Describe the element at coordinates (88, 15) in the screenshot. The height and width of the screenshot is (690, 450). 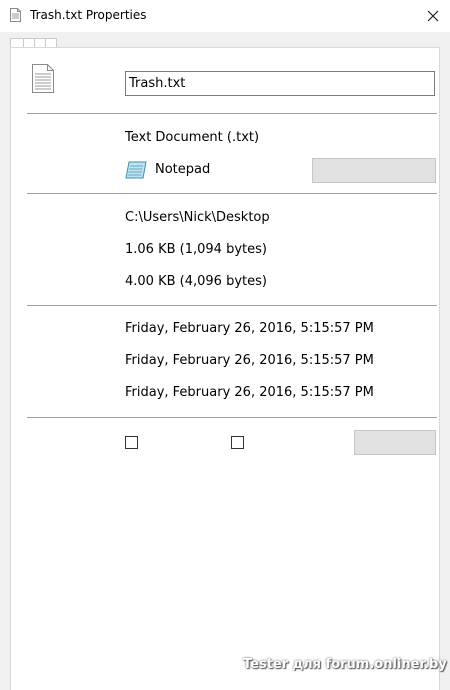
I see `window-title: Trash.txt Properties` at that location.